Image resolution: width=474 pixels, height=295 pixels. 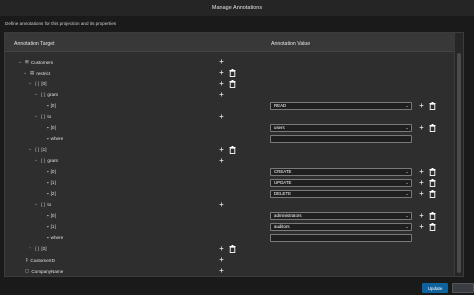 I want to click on tree-node: ⌄{ } to, so click(x=42, y=116).